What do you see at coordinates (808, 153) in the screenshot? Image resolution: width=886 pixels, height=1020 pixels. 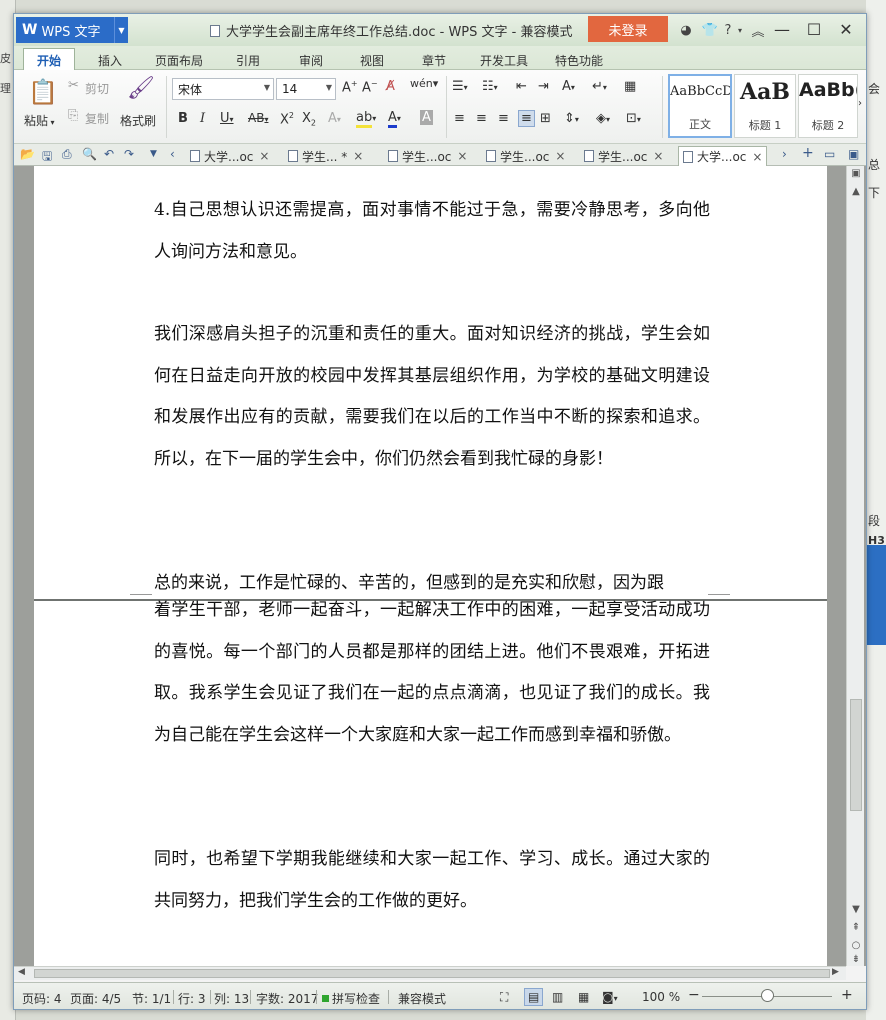 I see `new-tab-icon: +` at bounding box center [808, 153].